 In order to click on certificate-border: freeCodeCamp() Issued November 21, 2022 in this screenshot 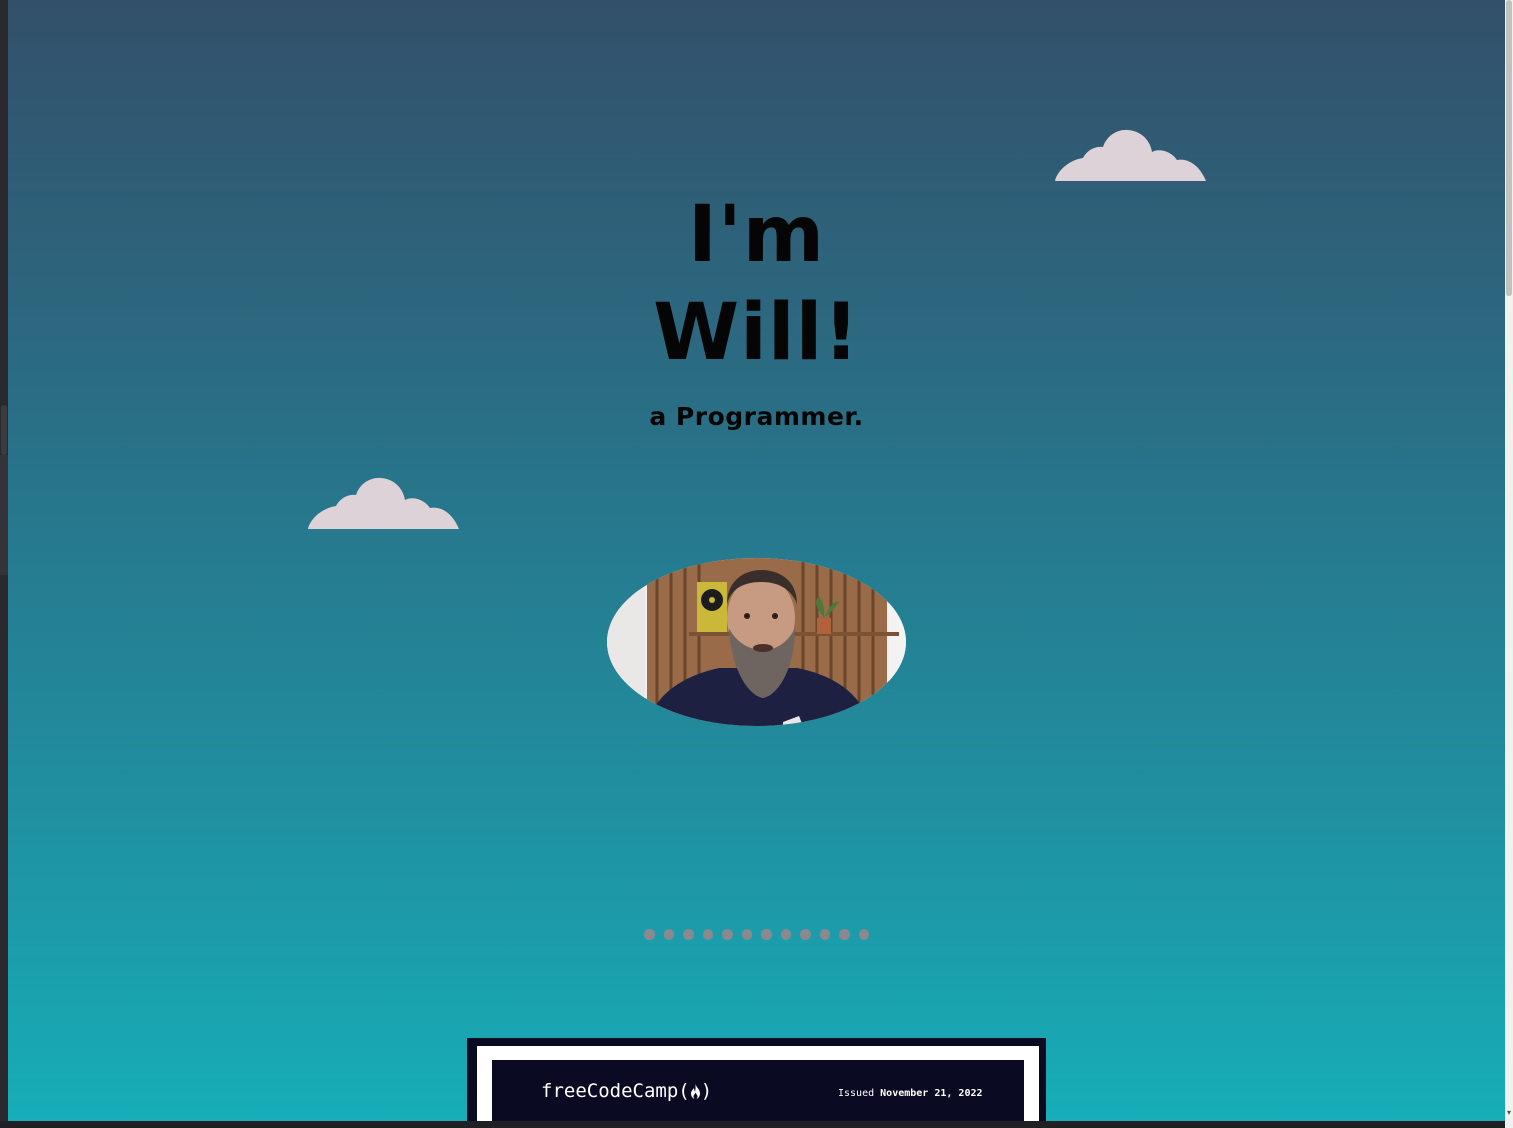, I will do `click(758, 1083)`.